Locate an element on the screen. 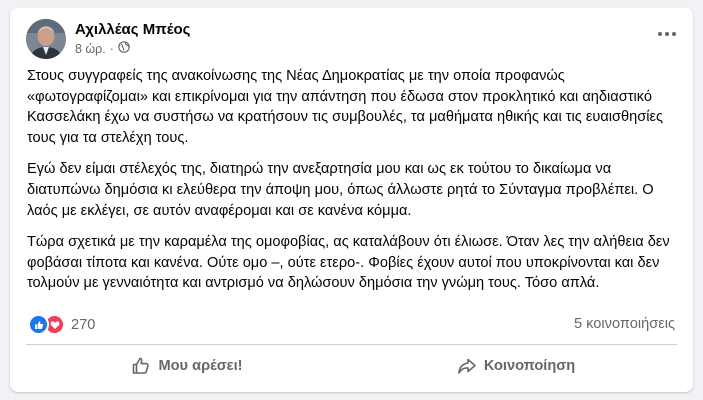  share-button: Κοινοποίηση is located at coordinates (516, 366).